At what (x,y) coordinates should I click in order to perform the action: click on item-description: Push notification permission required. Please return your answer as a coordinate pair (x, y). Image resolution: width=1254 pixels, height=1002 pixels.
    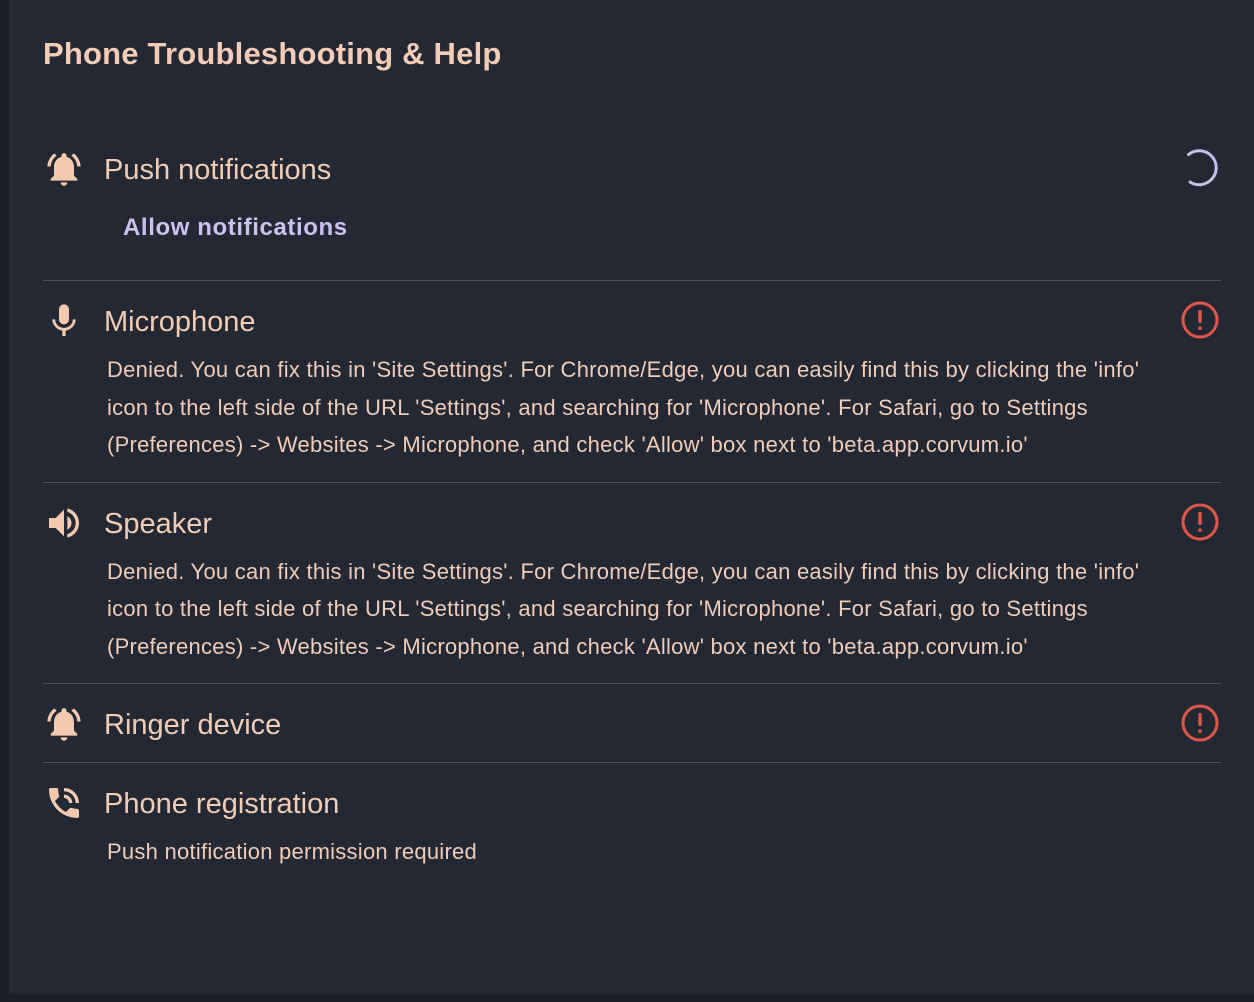
    Looking at the image, I should click on (292, 851).